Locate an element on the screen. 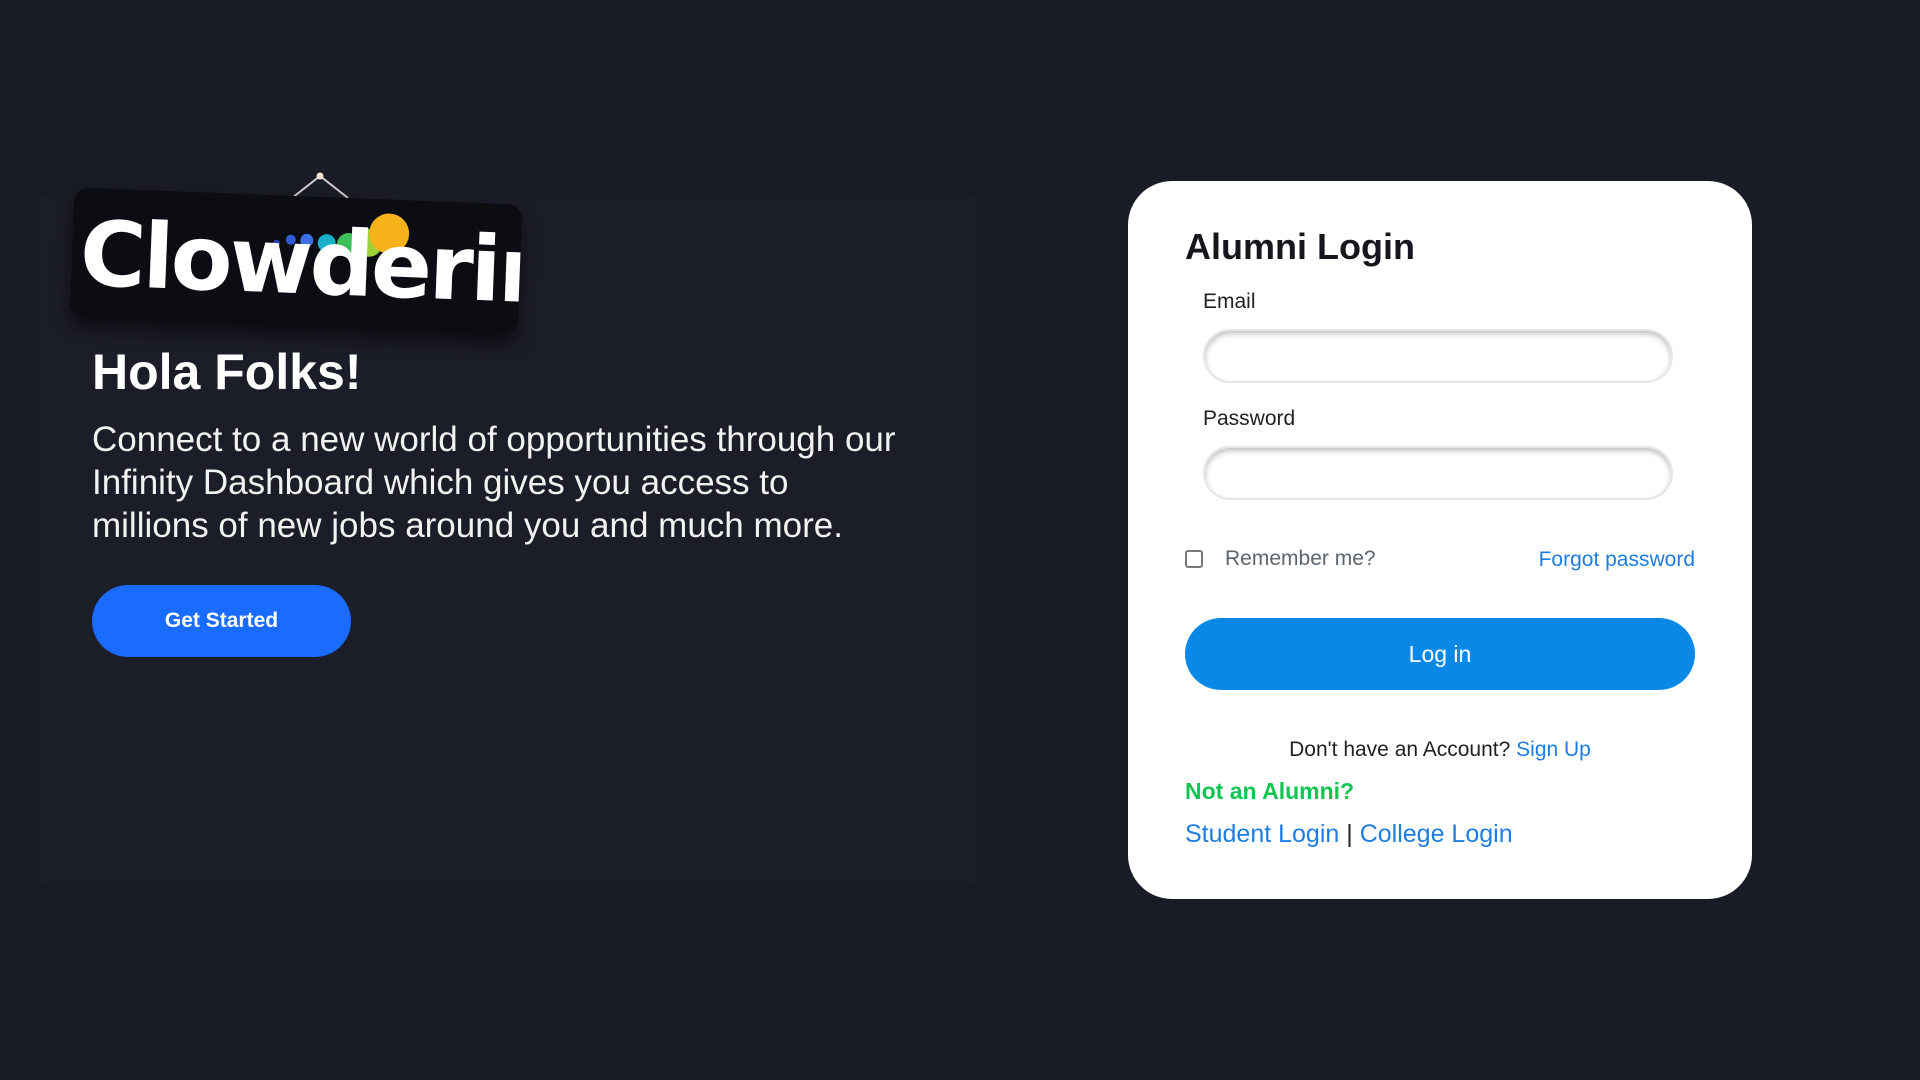  remember-row: Remember me? is located at coordinates (1280, 559).